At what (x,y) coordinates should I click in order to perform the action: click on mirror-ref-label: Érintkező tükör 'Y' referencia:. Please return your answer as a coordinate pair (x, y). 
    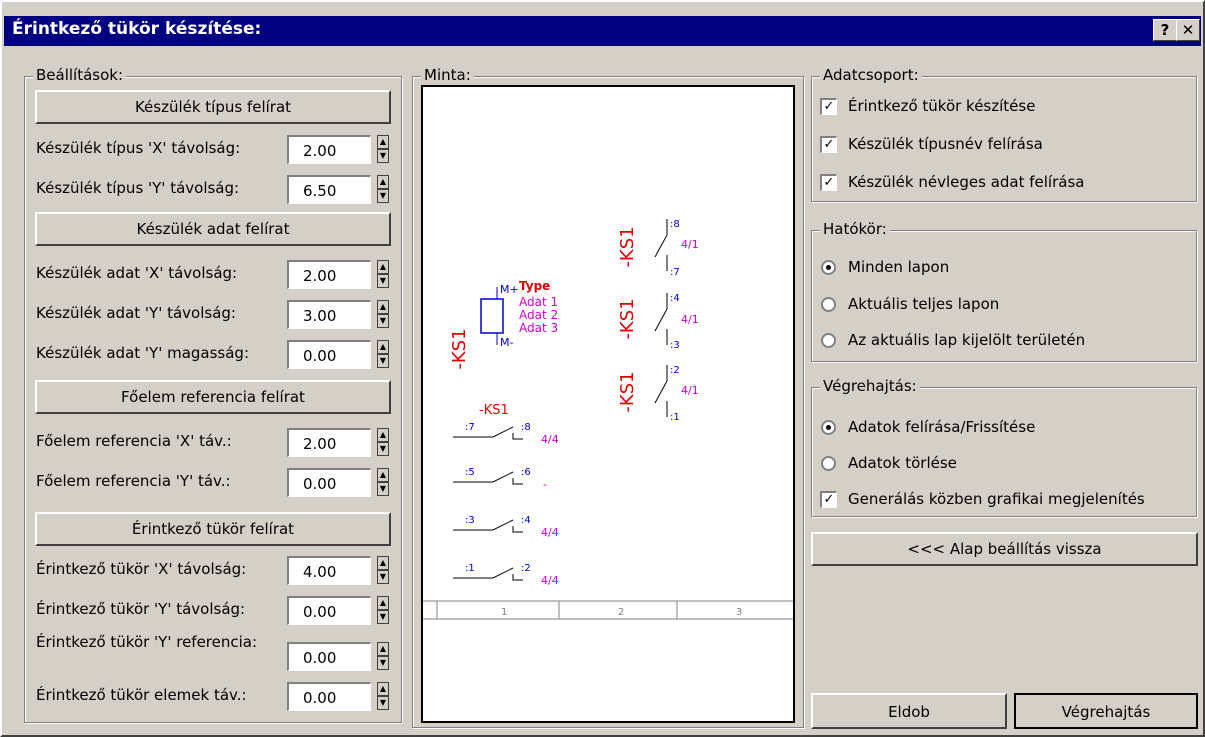
    Looking at the image, I should click on (147, 642).